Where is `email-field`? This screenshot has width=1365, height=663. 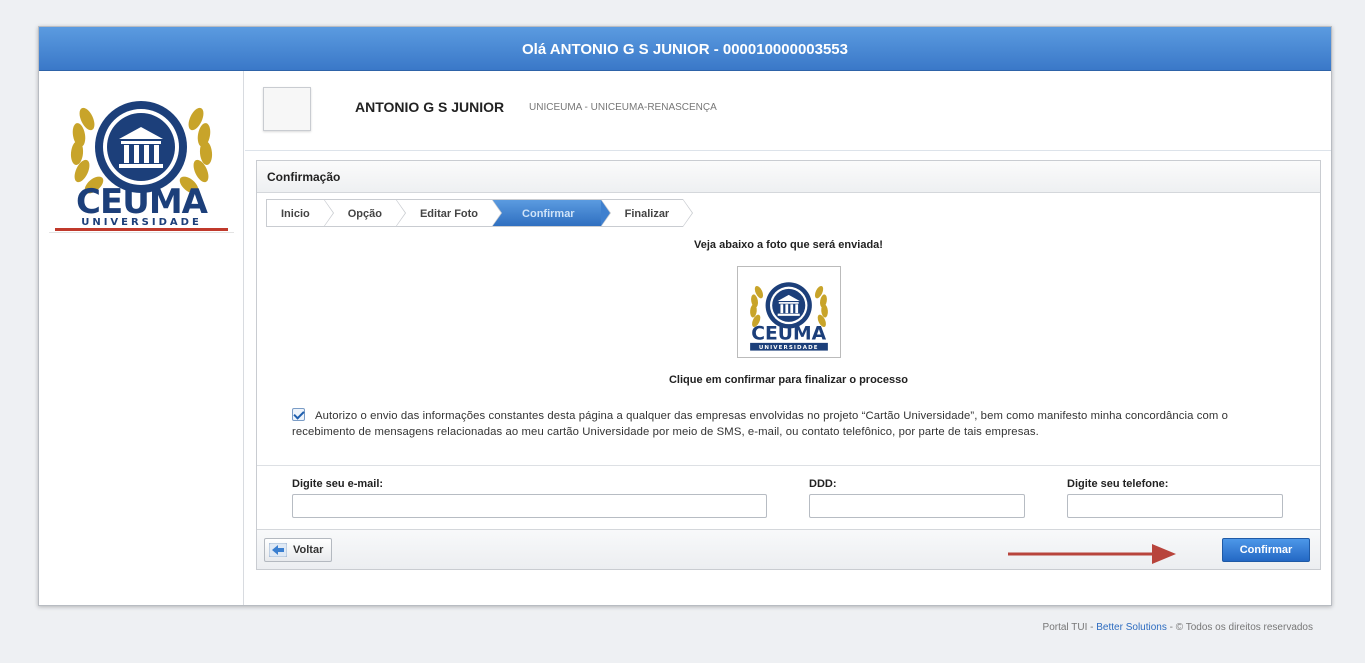 email-field is located at coordinates (529, 506).